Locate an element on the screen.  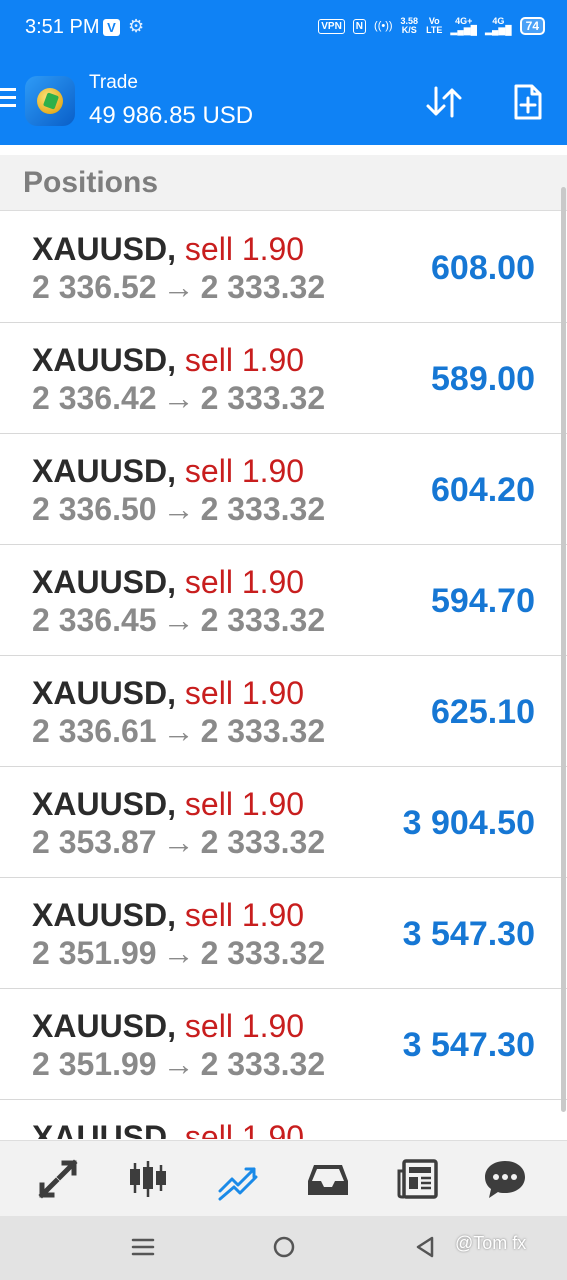
open-price: 2 336.50 is located at coordinates (94, 509).